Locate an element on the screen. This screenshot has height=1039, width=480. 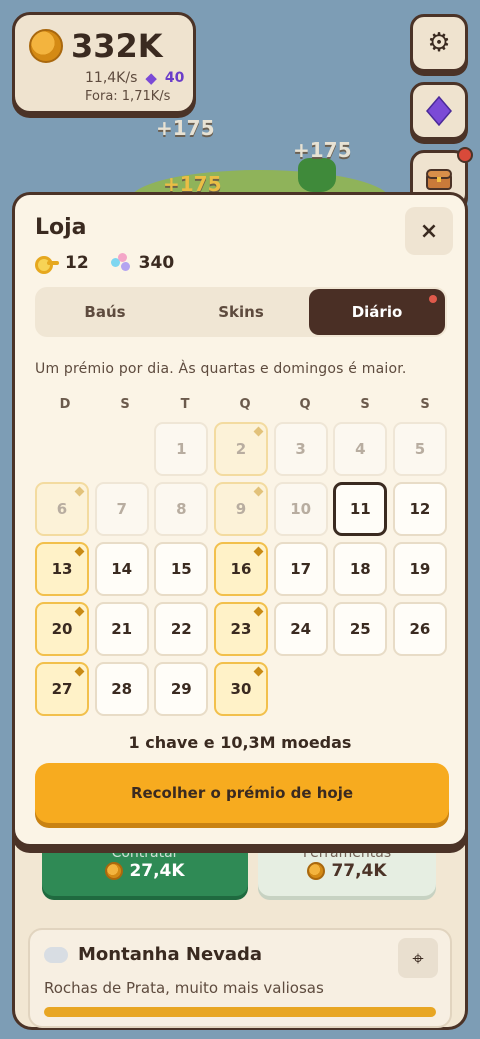
hire-label: Contratar is located at coordinates (145, 853).